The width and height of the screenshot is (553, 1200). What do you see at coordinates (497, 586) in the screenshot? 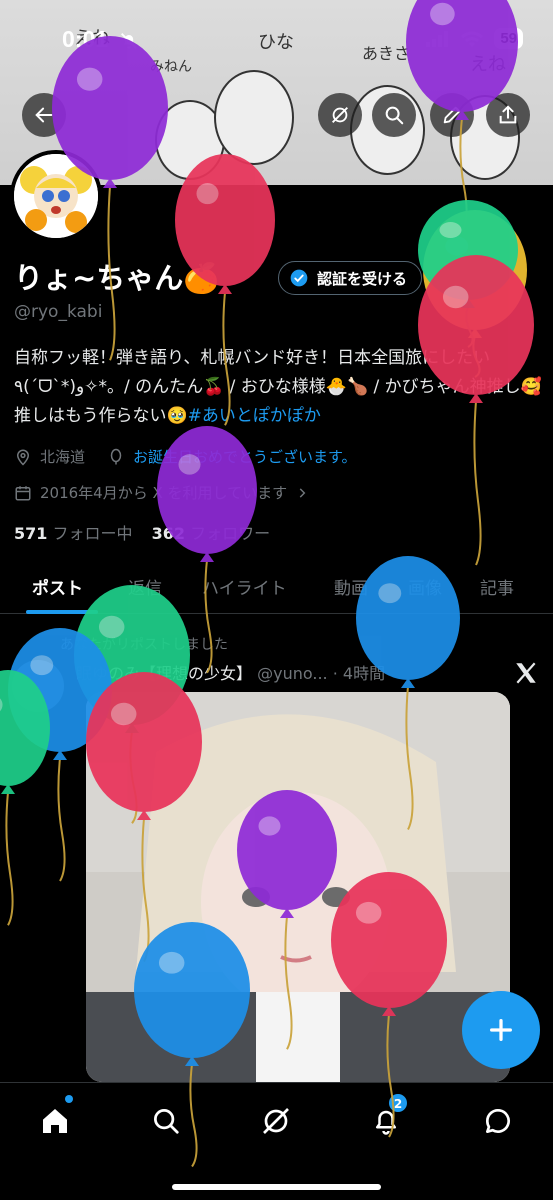
I see `tab-articles: 記事` at bounding box center [497, 586].